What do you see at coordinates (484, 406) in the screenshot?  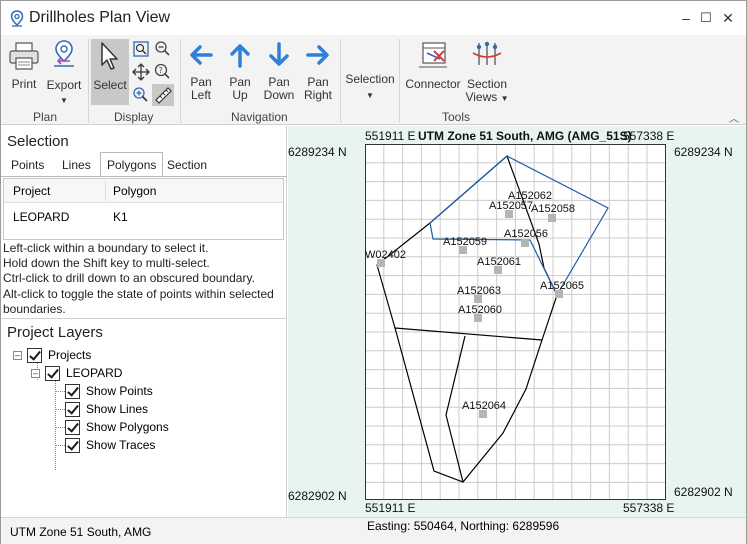 I see `point-label: A152064` at bounding box center [484, 406].